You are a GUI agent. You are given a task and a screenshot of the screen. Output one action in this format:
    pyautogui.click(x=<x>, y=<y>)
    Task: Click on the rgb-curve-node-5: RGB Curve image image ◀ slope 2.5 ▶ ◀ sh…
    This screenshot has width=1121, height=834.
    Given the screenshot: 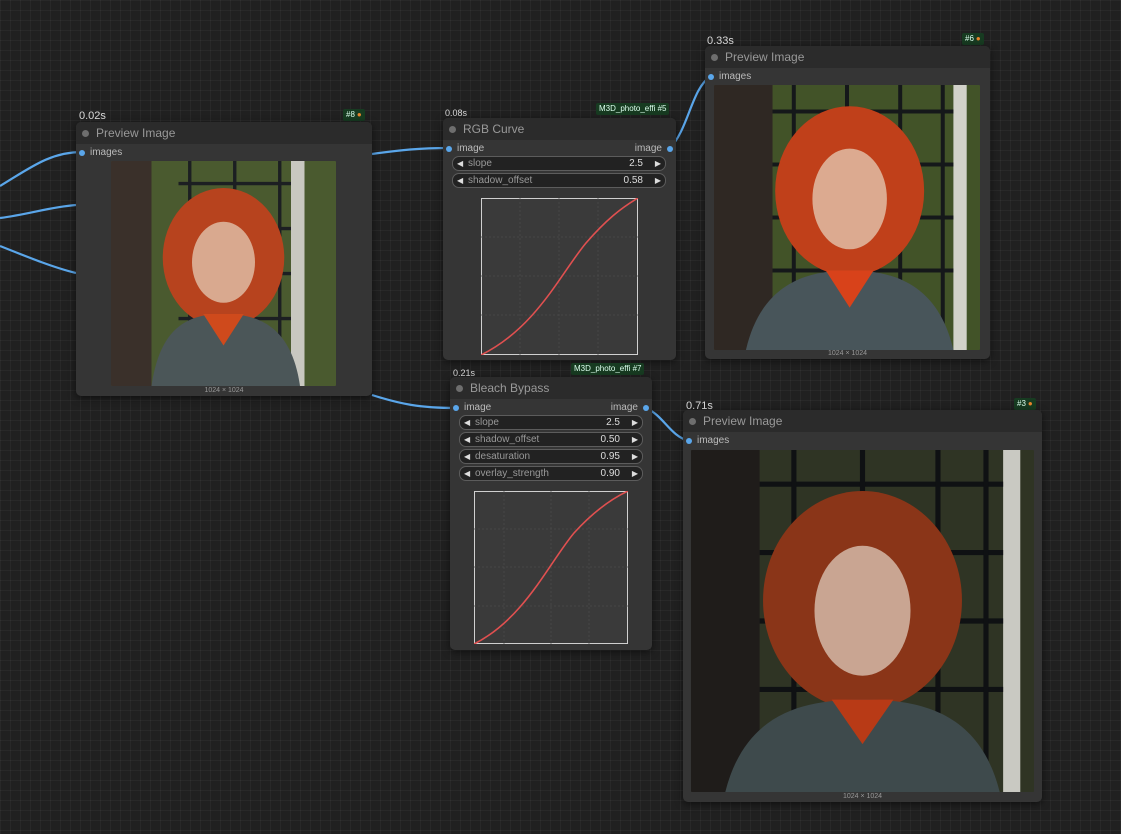 What is the action you would take?
    pyautogui.click(x=559, y=239)
    